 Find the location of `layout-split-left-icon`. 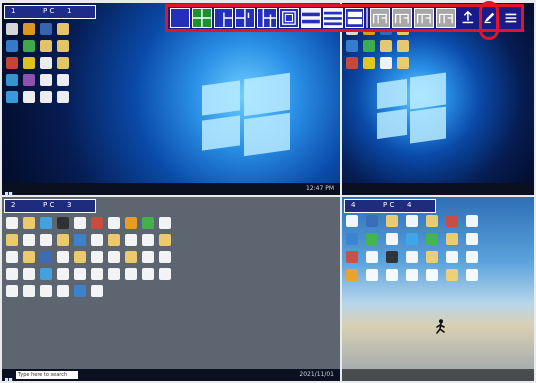

layout-split-left-icon is located at coordinates (223, 18).